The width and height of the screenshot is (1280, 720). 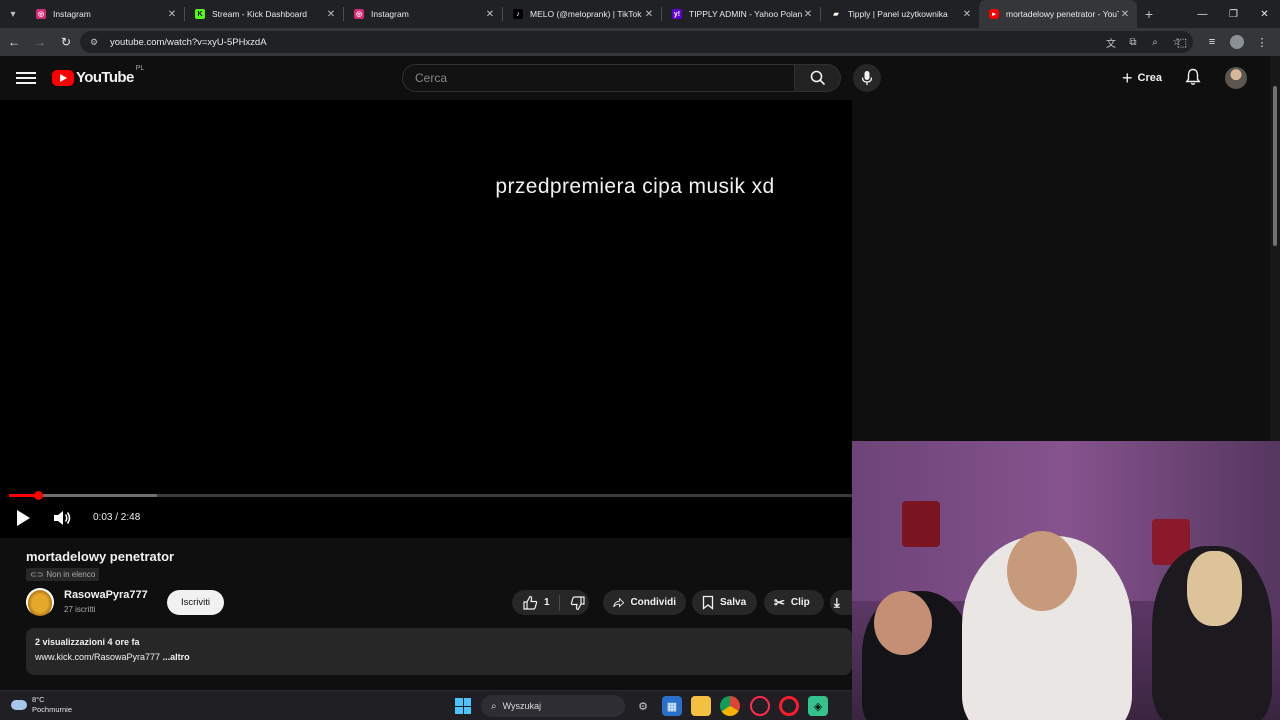 I want to click on create-label: Crea, so click(x=1149, y=78).